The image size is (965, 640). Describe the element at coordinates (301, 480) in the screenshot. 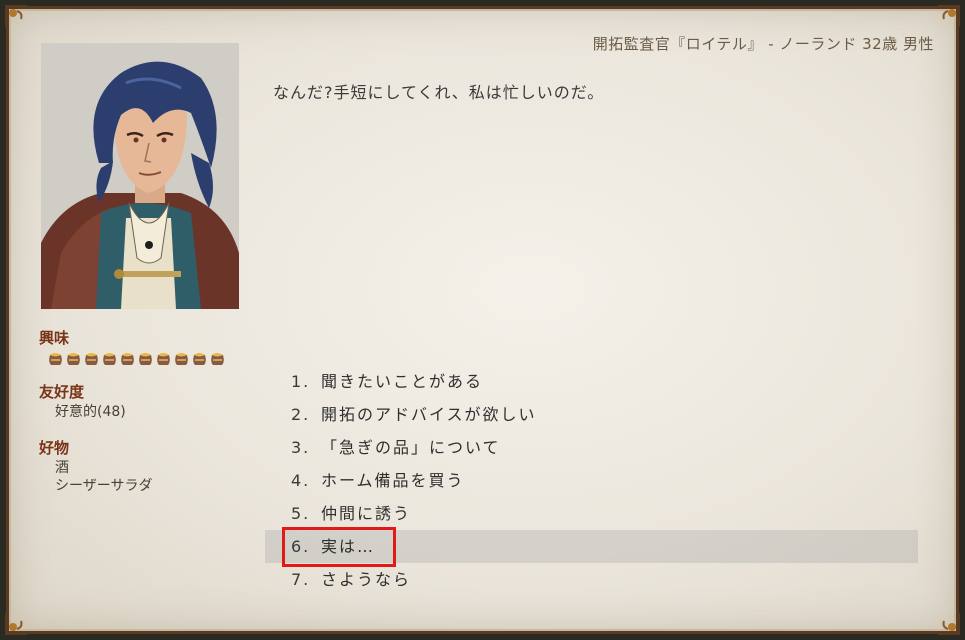

I see `choice-number: 4.` at that location.